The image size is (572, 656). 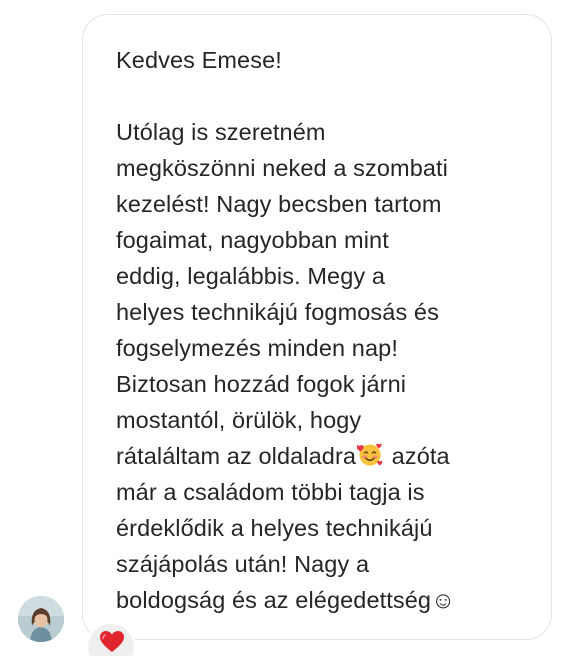 What do you see at coordinates (252, 240) in the screenshot?
I see `message-line: fogaimat, nagyobban mint` at bounding box center [252, 240].